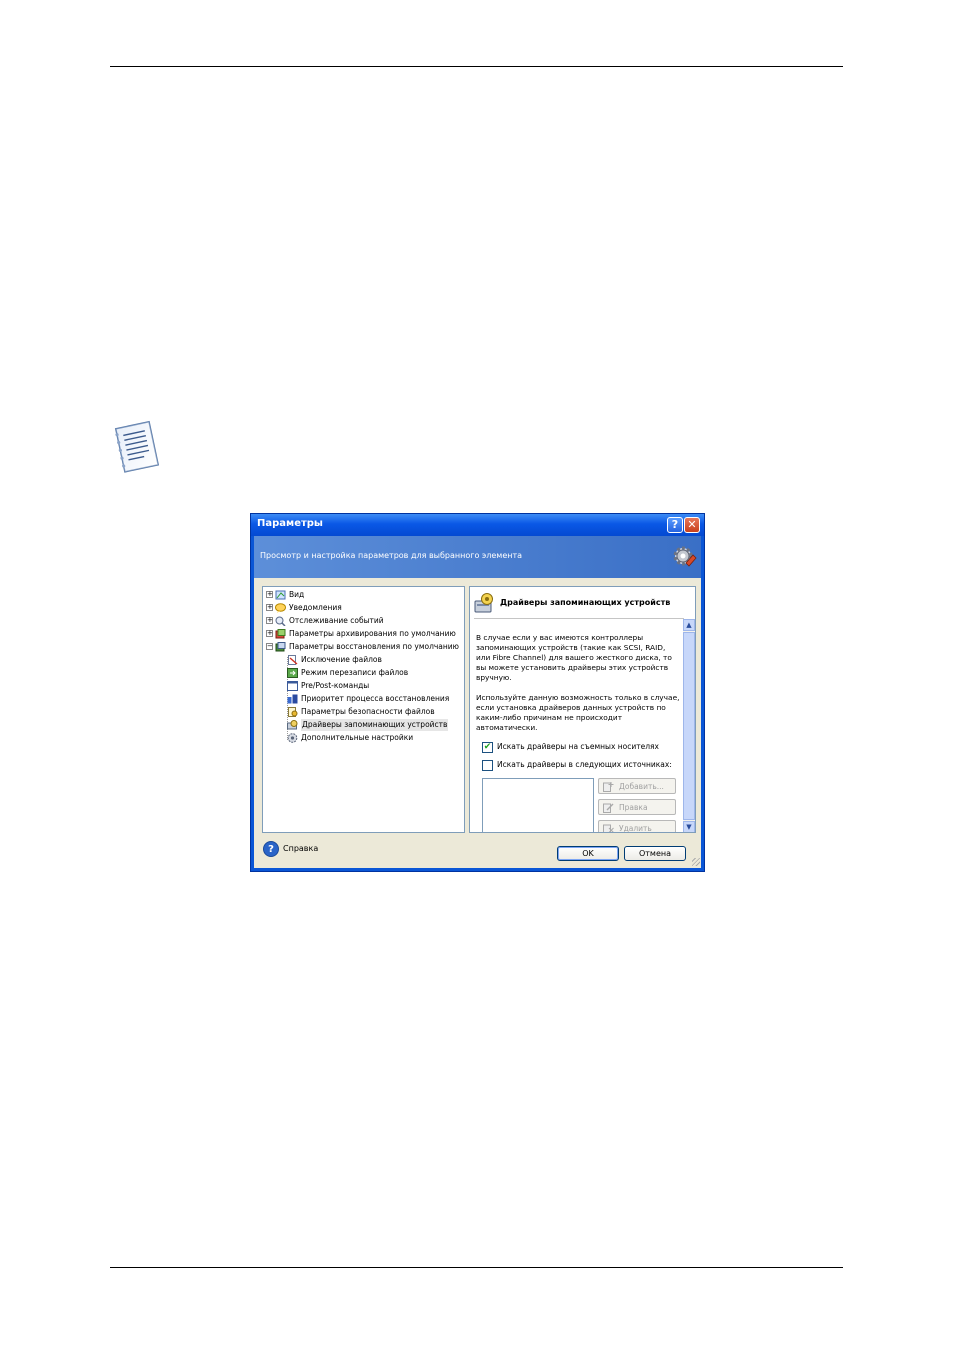 This screenshot has height=1350, width=954. Describe the element at coordinates (293, 712) in the screenshot. I see `file-security-icon` at that location.